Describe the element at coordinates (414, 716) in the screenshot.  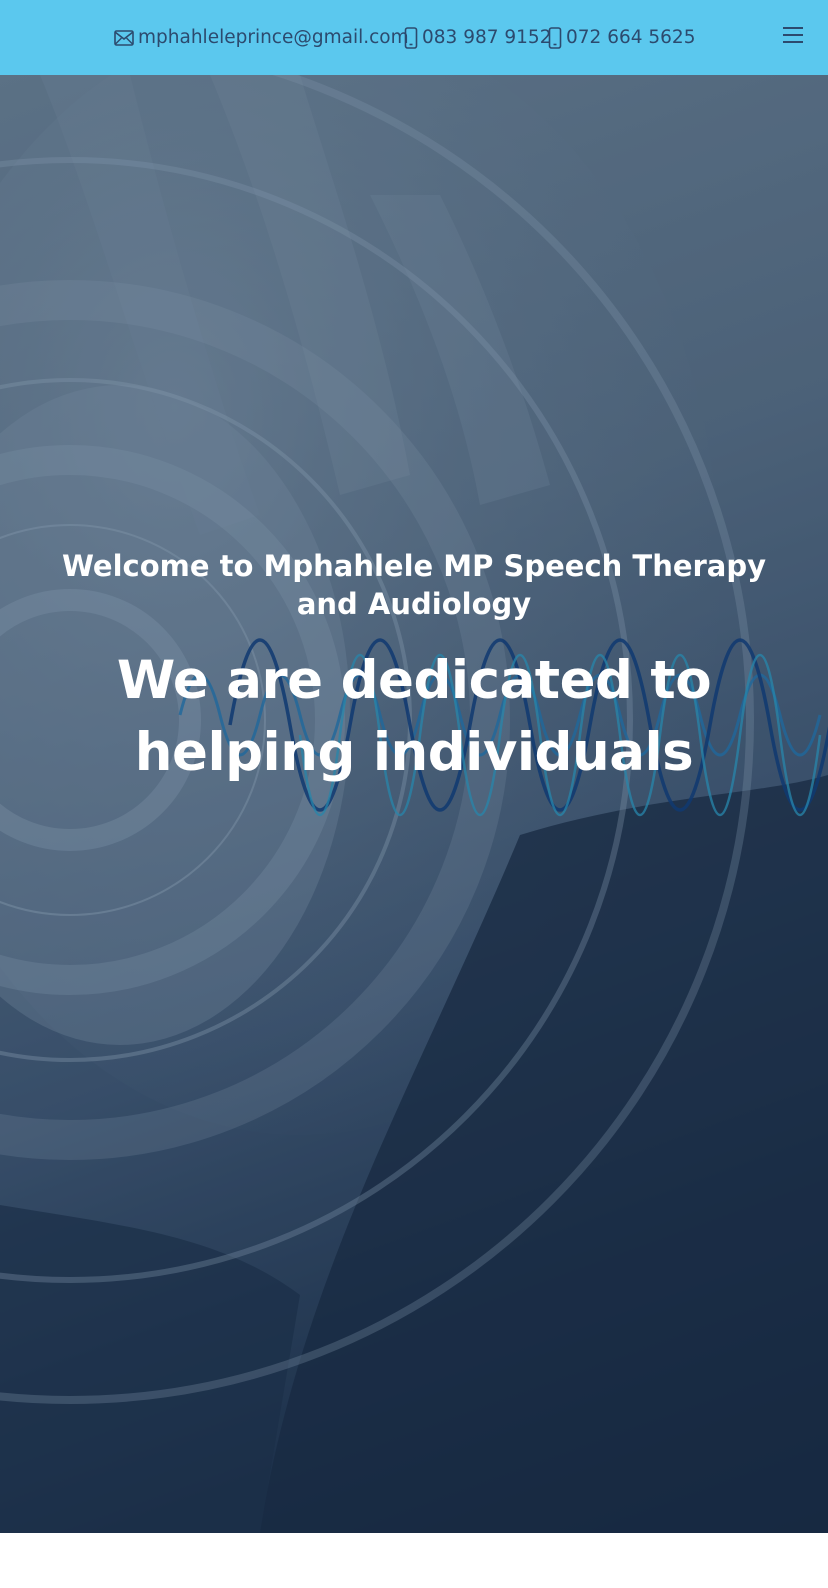
I see `hero-title: We are dedicated to helping individuals` at that location.